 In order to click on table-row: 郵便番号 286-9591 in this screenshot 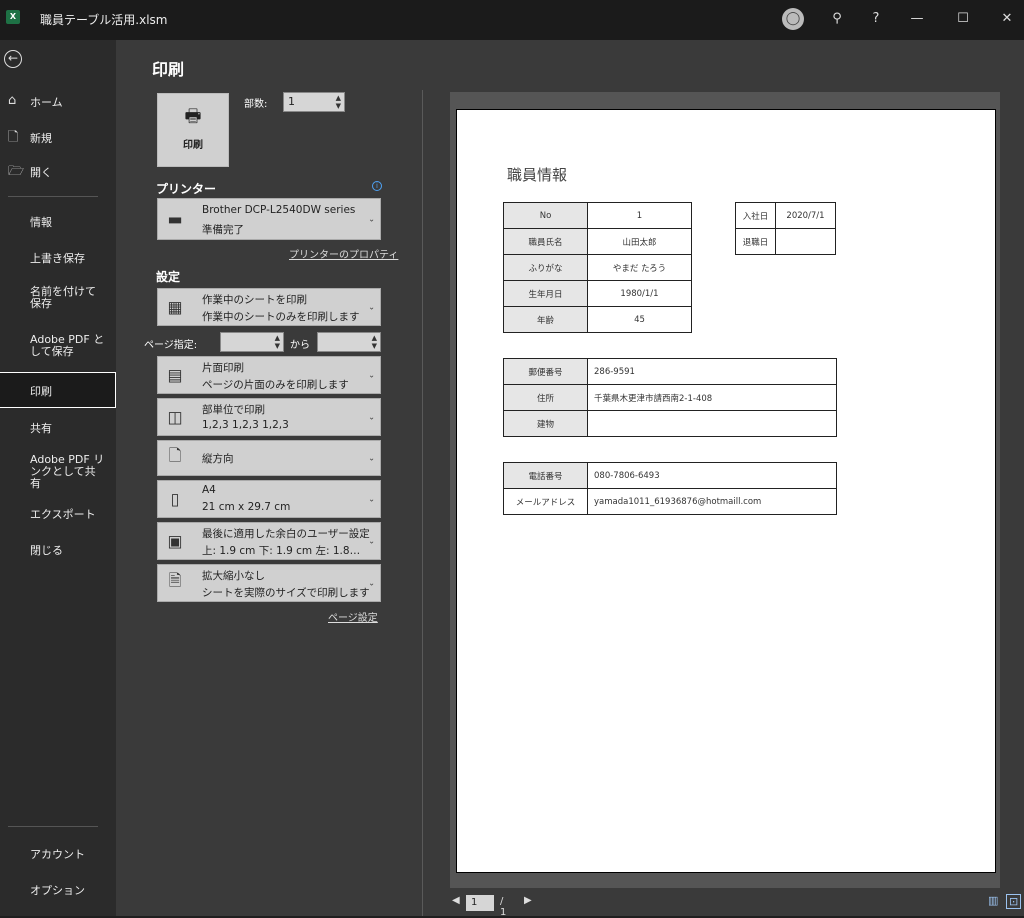, I will do `click(670, 371)`.